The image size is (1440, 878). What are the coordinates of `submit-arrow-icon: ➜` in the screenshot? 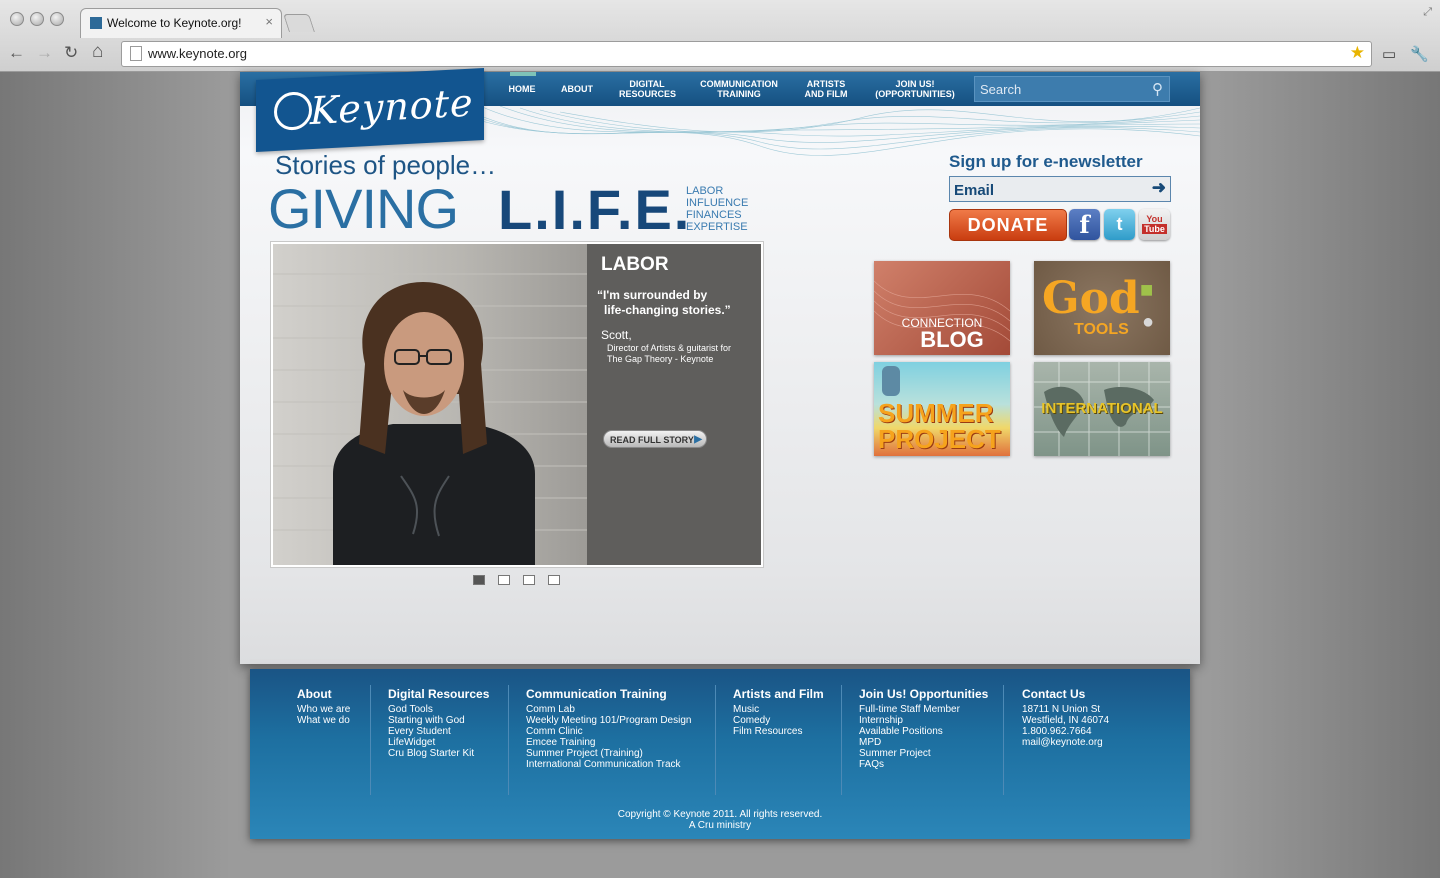 It's located at (1159, 188).